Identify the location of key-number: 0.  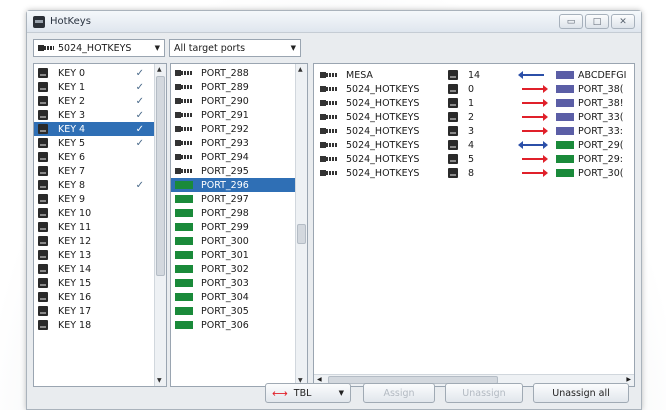
(471, 89).